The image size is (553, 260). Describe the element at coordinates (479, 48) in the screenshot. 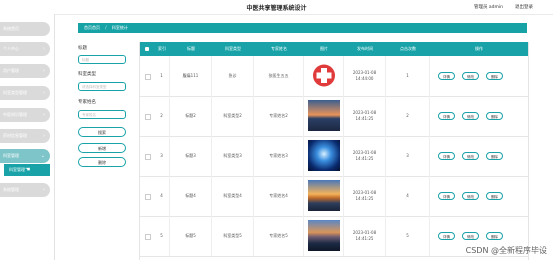

I see `col-actions: 操作` at that location.